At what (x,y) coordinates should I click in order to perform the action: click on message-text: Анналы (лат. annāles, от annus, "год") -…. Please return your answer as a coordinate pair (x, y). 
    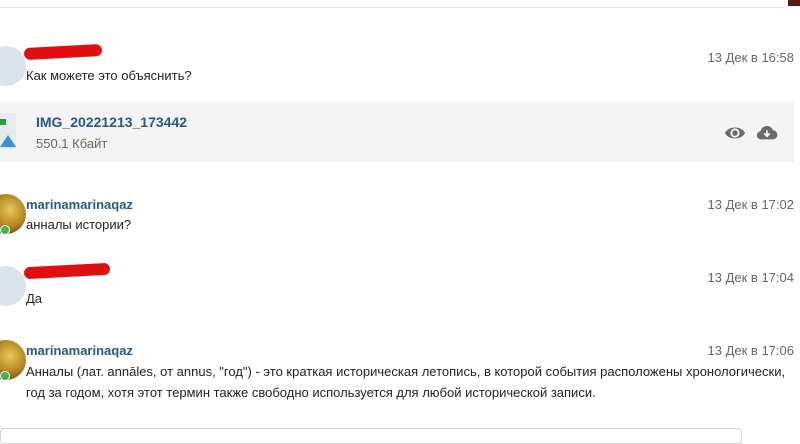
    Looking at the image, I should click on (406, 382).